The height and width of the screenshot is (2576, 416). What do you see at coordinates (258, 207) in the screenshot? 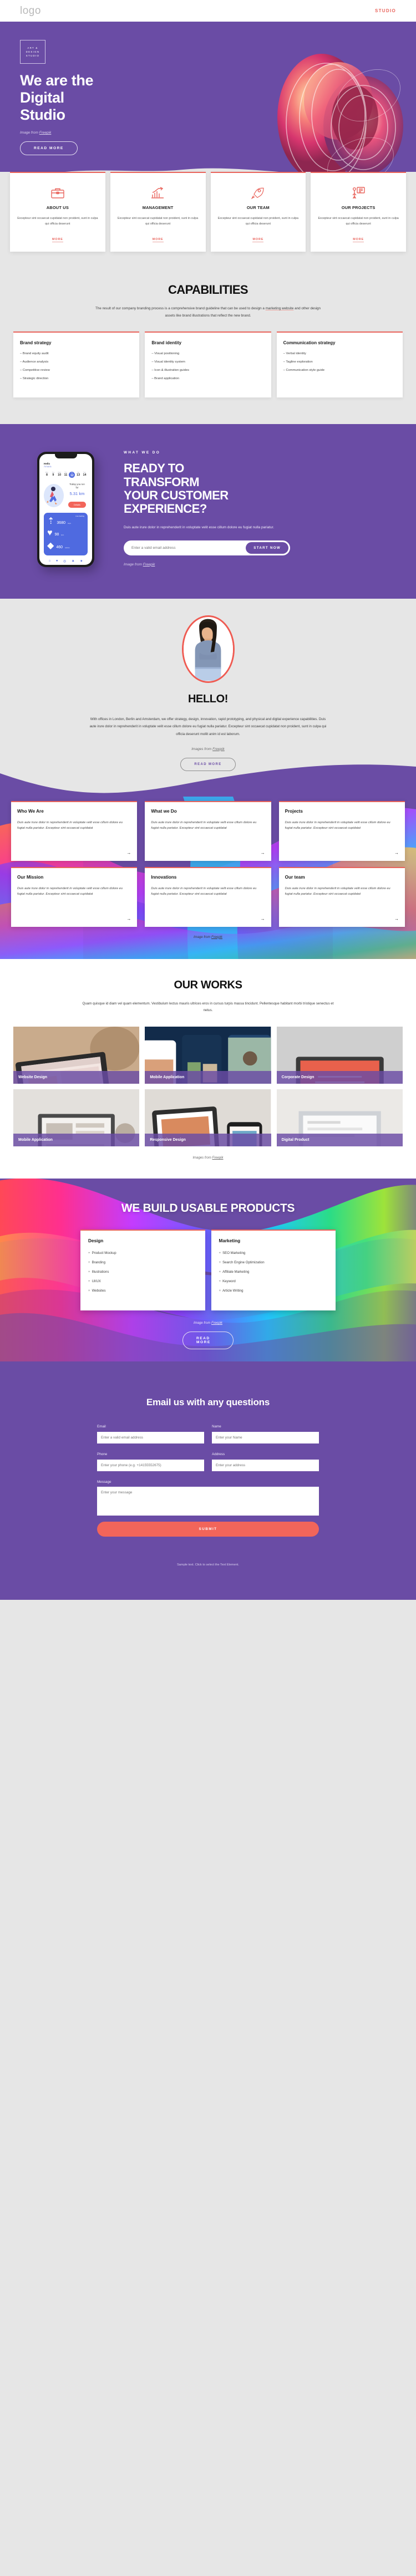
I see `feature-card-title: OUR TEAM` at bounding box center [258, 207].